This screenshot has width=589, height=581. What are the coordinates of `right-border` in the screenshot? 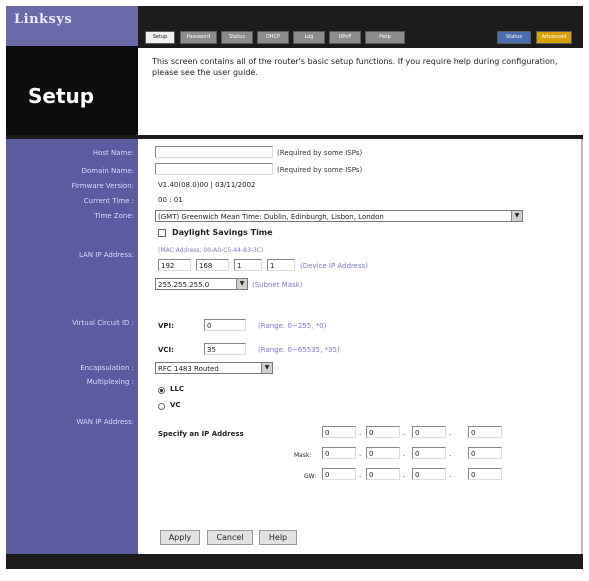 It's located at (582, 346).